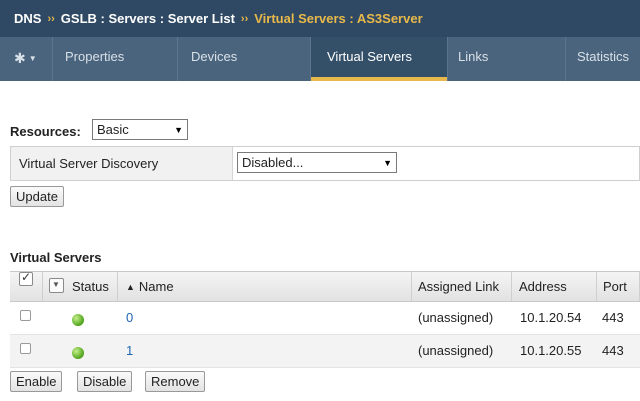 The height and width of the screenshot is (401, 640). I want to click on tab-properties: Properties, so click(114, 59).